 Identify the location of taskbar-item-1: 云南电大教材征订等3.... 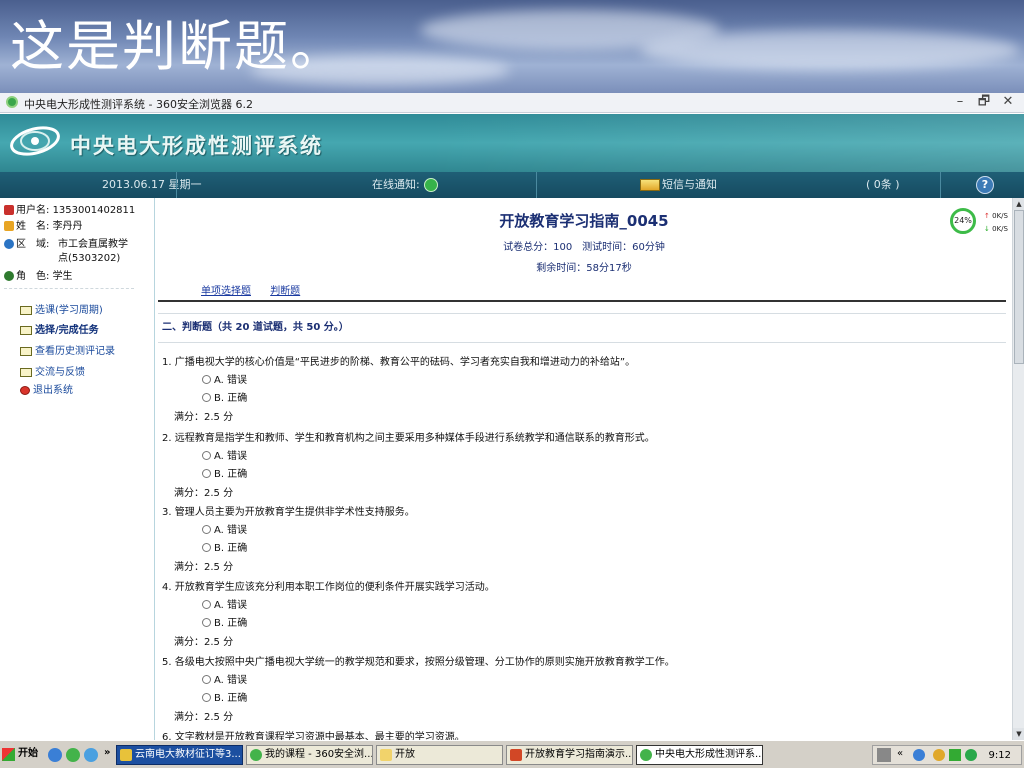
(179, 755).